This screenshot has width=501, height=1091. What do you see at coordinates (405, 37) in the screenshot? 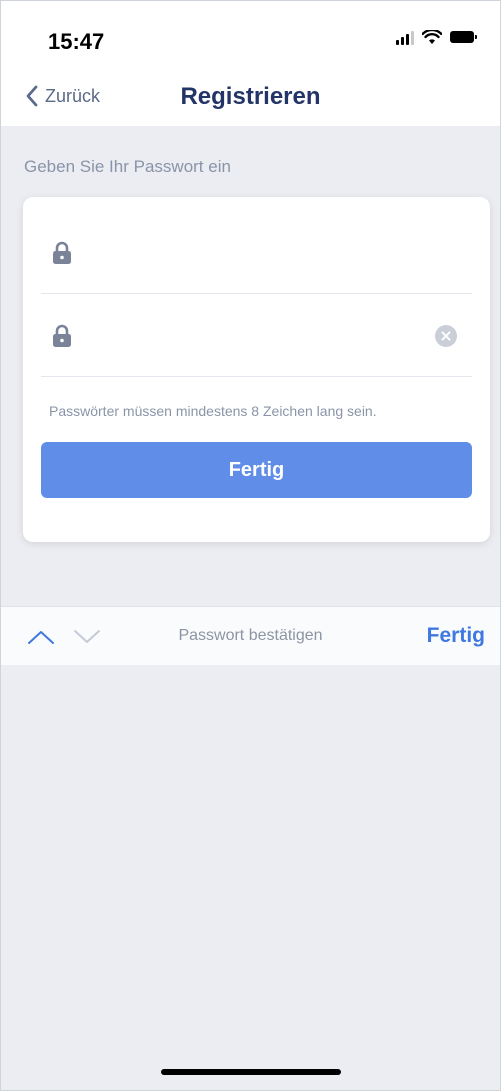
I see `cellular-signal-icon` at bounding box center [405, 37].